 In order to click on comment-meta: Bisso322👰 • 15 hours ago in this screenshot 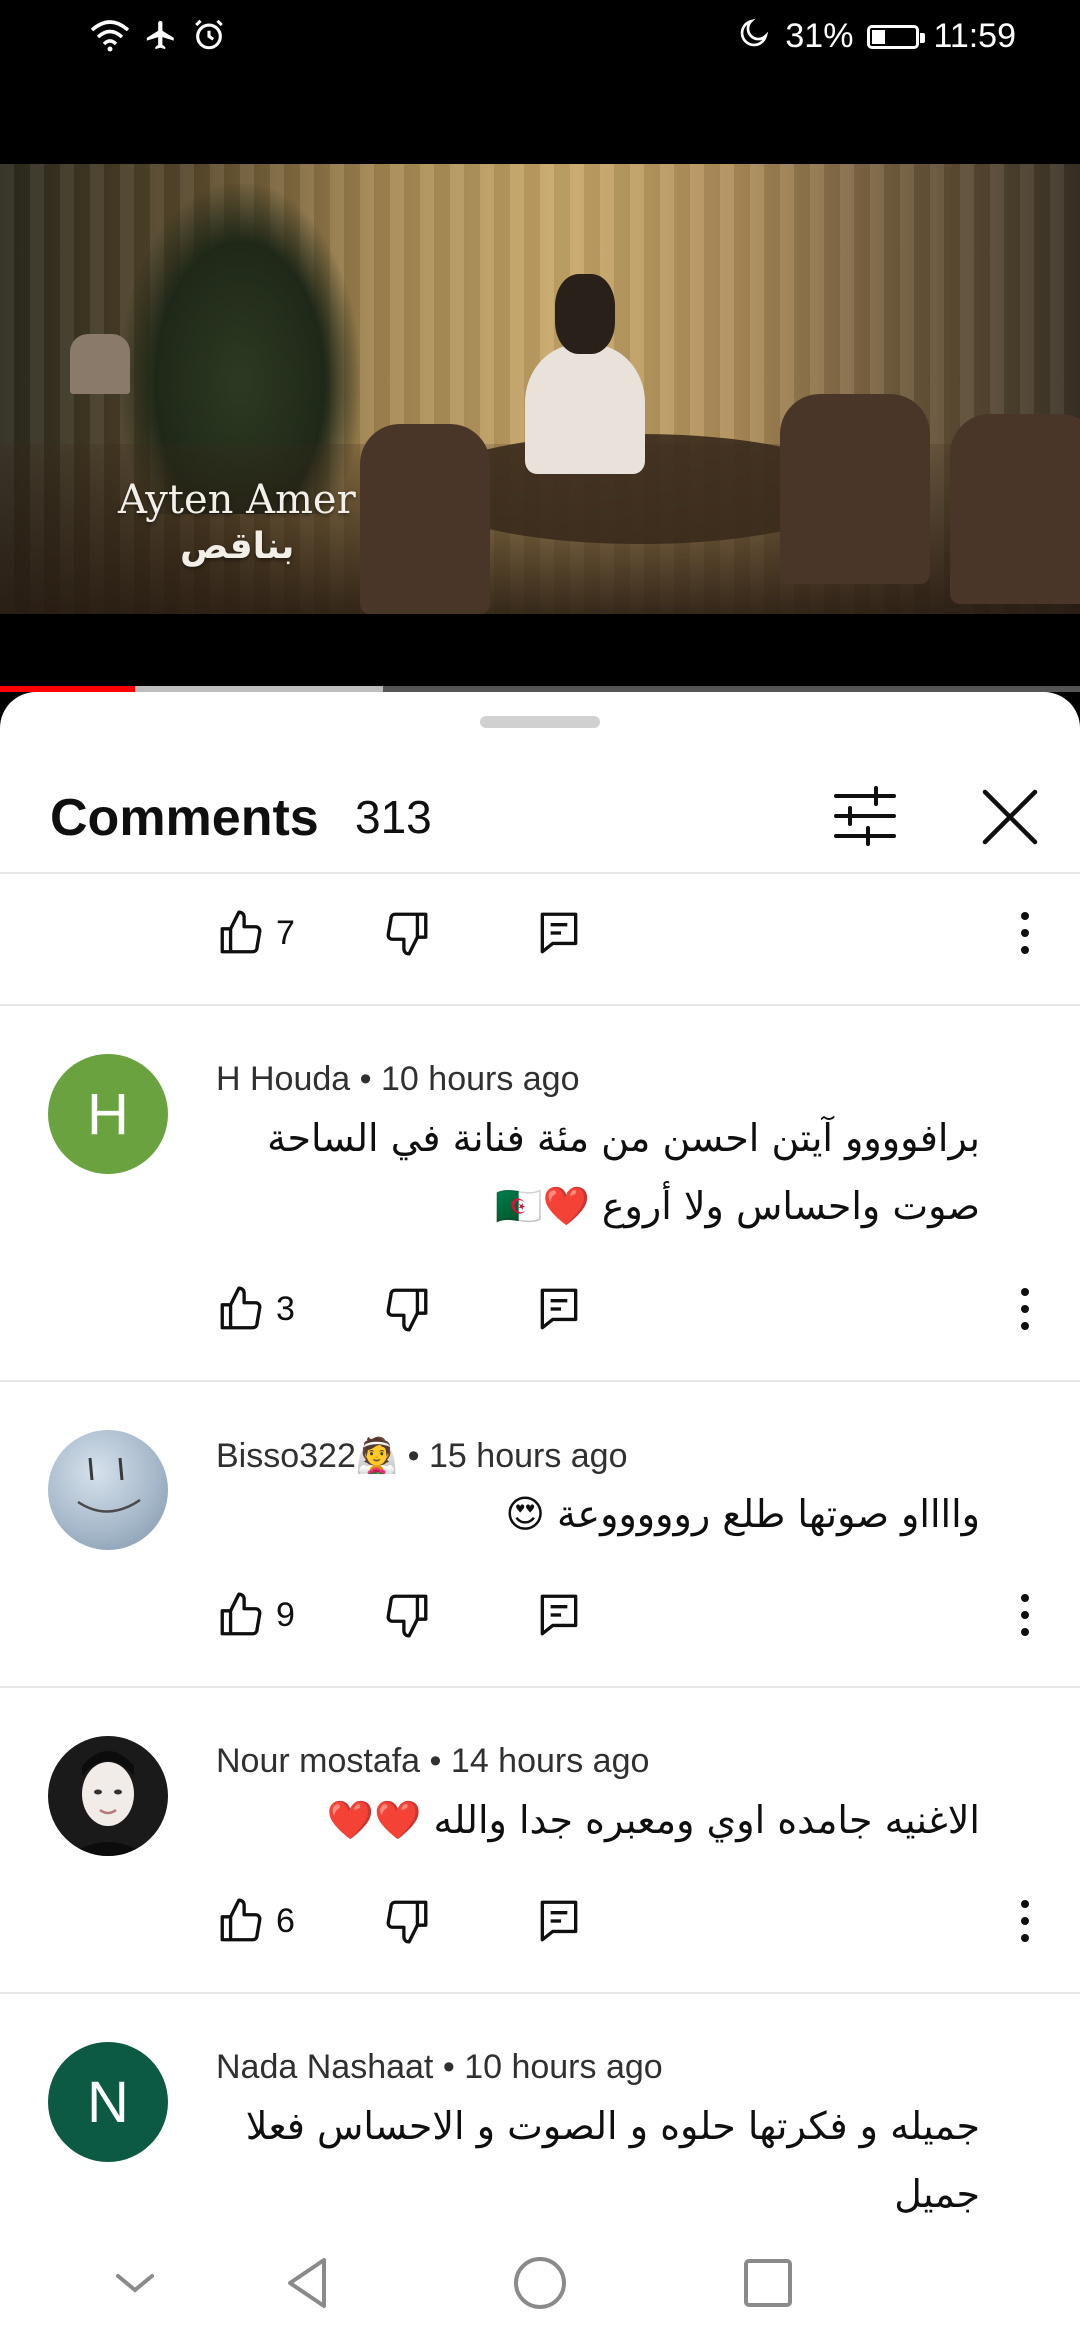, I will do `click(422, 1456)`.